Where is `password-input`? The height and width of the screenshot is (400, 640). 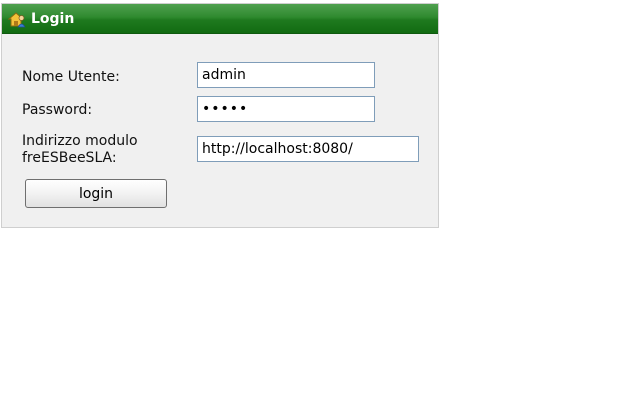
password-input is located at coordinates (286, 109).